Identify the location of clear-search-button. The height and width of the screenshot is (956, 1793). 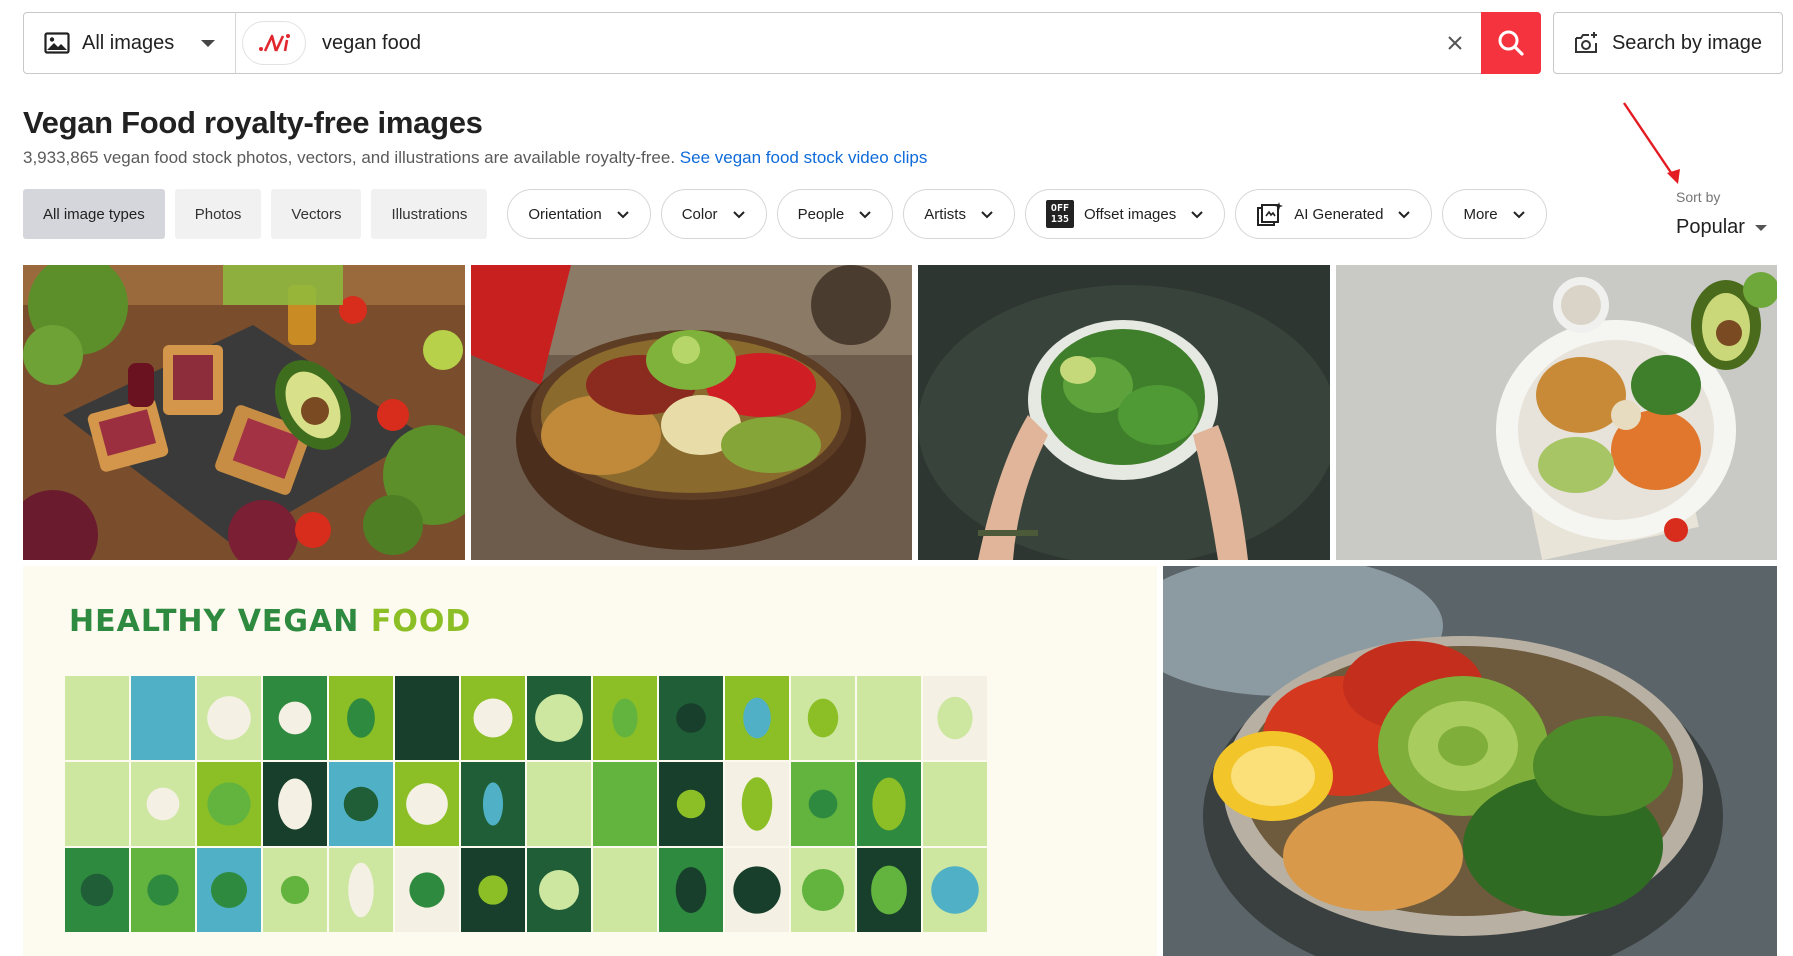
(1455, 43).